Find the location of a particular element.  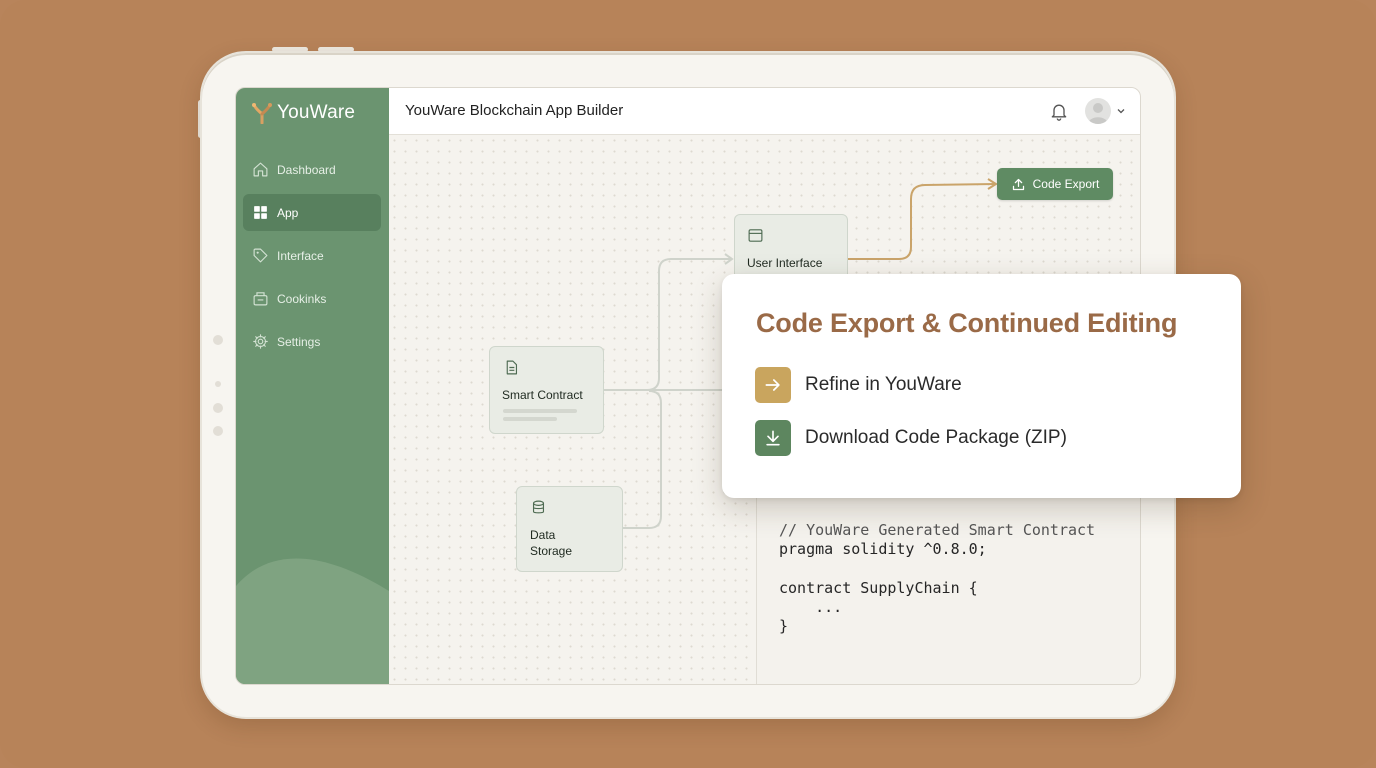

node-label: User Interface is located at coordinates (785, 263).